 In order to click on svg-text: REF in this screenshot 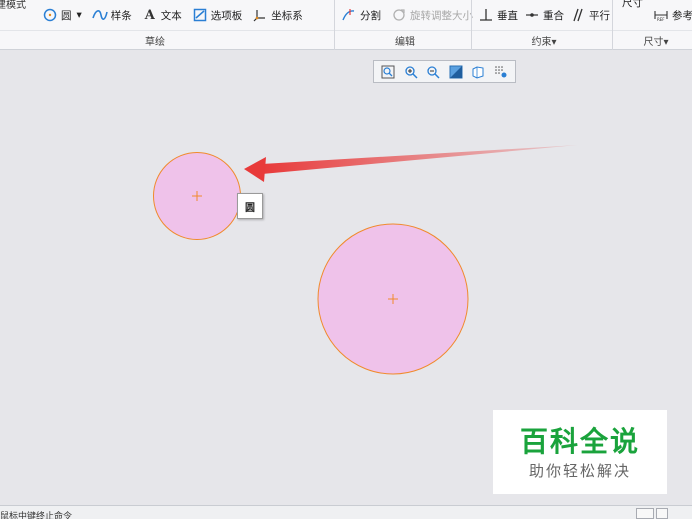, I will do `click(661, 19)`.